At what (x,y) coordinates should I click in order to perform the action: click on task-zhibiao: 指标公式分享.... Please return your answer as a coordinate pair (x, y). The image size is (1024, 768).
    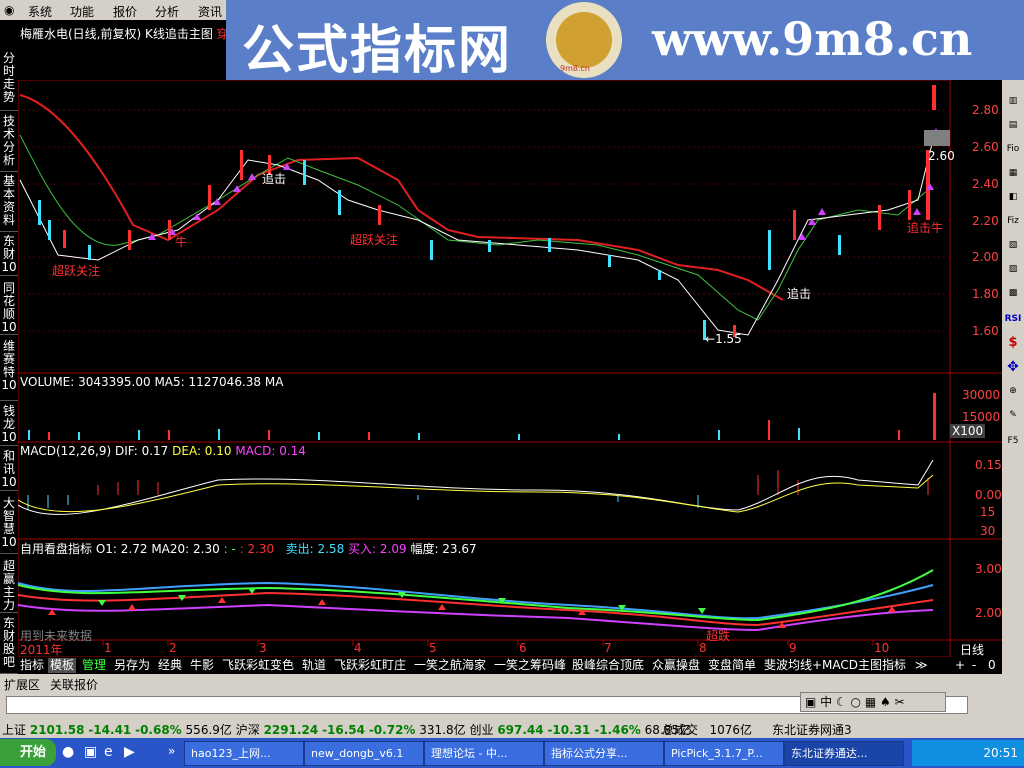
    Looking at the image, I should click on (604, 753).